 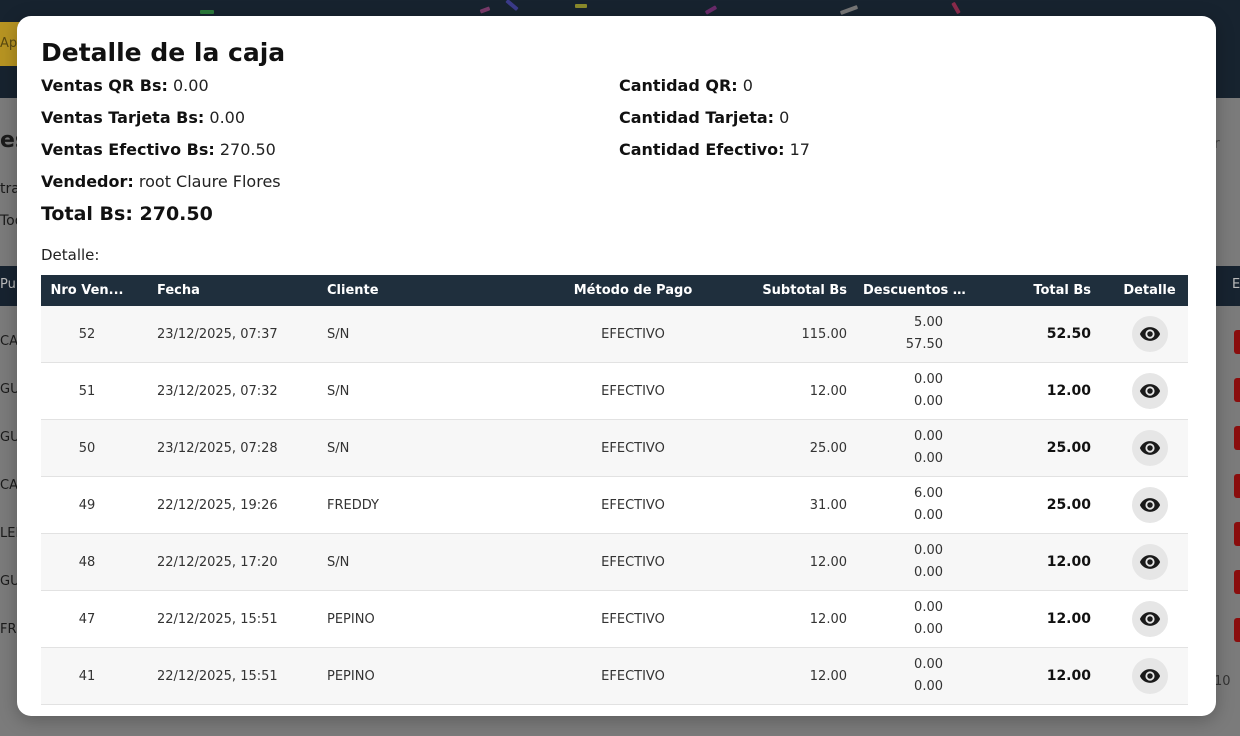 I want to click on column-header-metodo: Método de Pago, so click(x=633, y=290).